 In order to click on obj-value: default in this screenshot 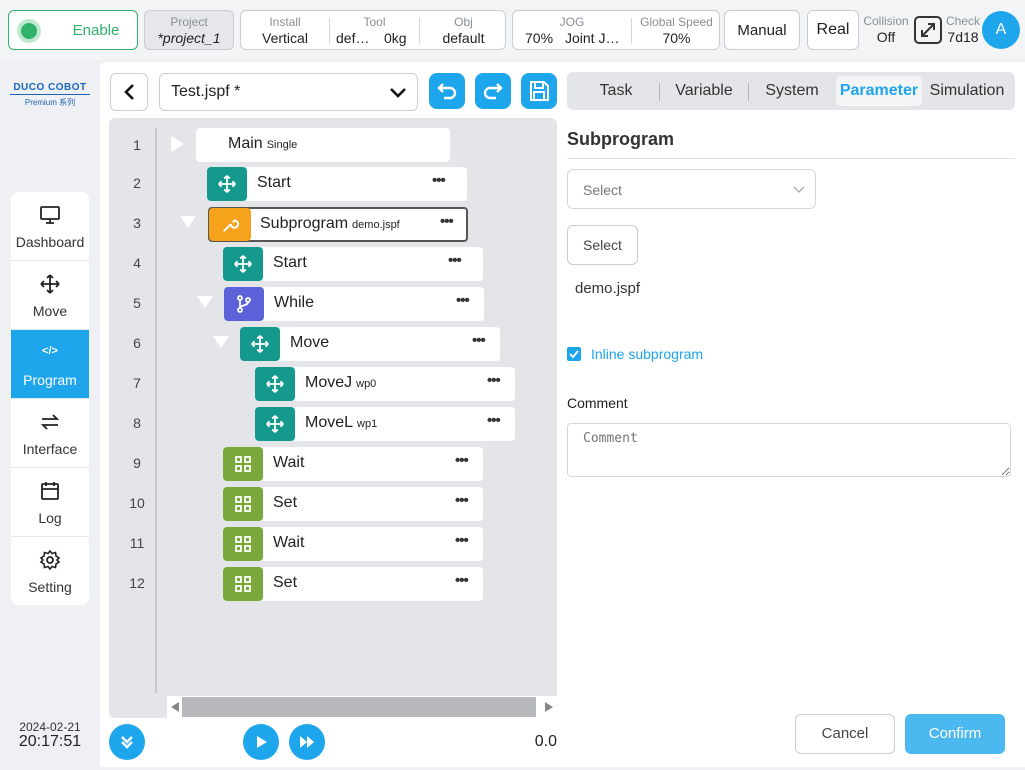, I will do `click(463, 38)`.